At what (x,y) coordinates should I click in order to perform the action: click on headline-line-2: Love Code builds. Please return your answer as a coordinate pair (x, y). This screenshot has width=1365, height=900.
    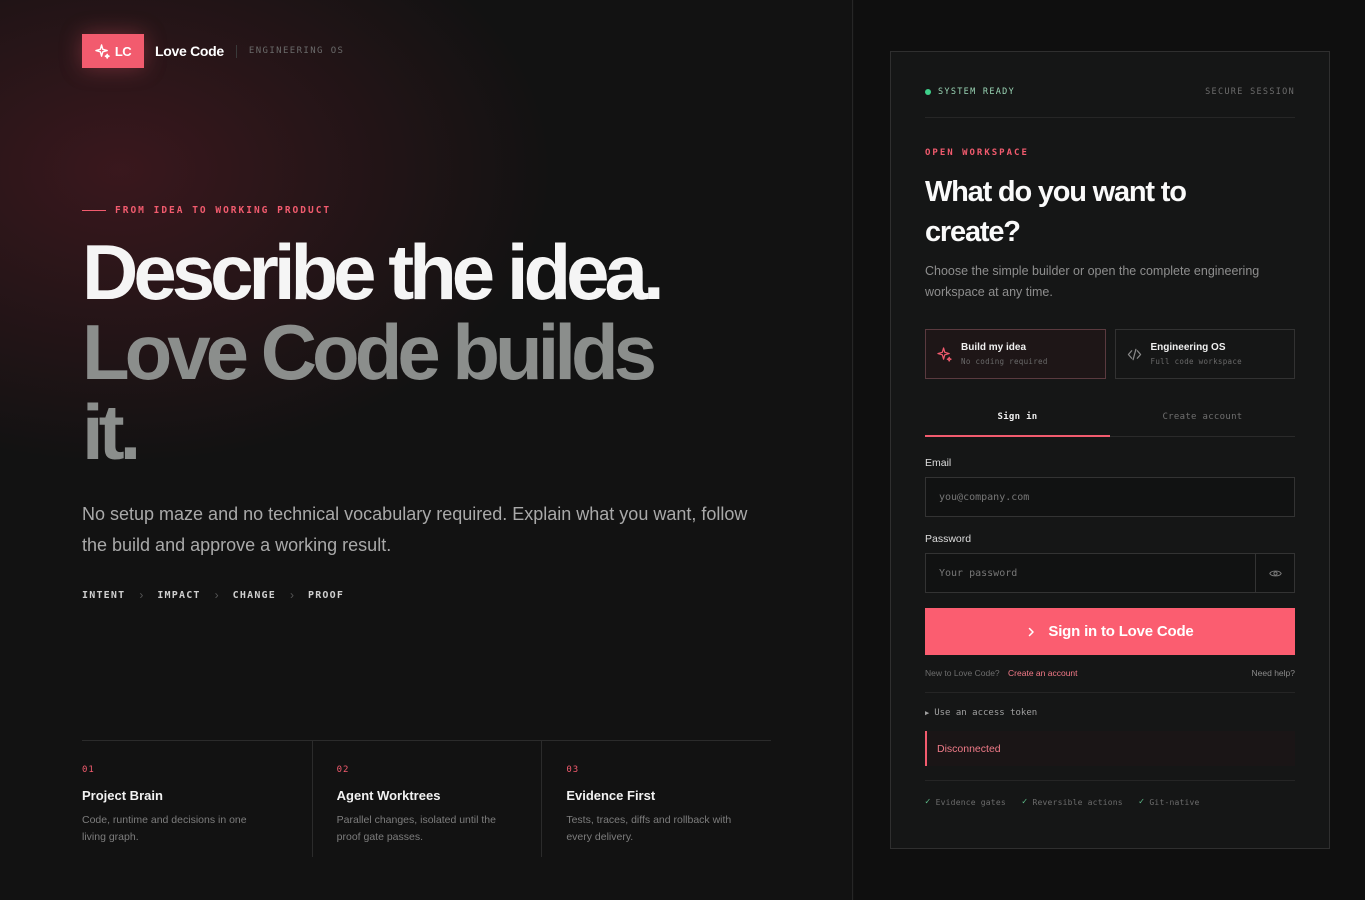
    Looking at the image, I should click on (369, 352).